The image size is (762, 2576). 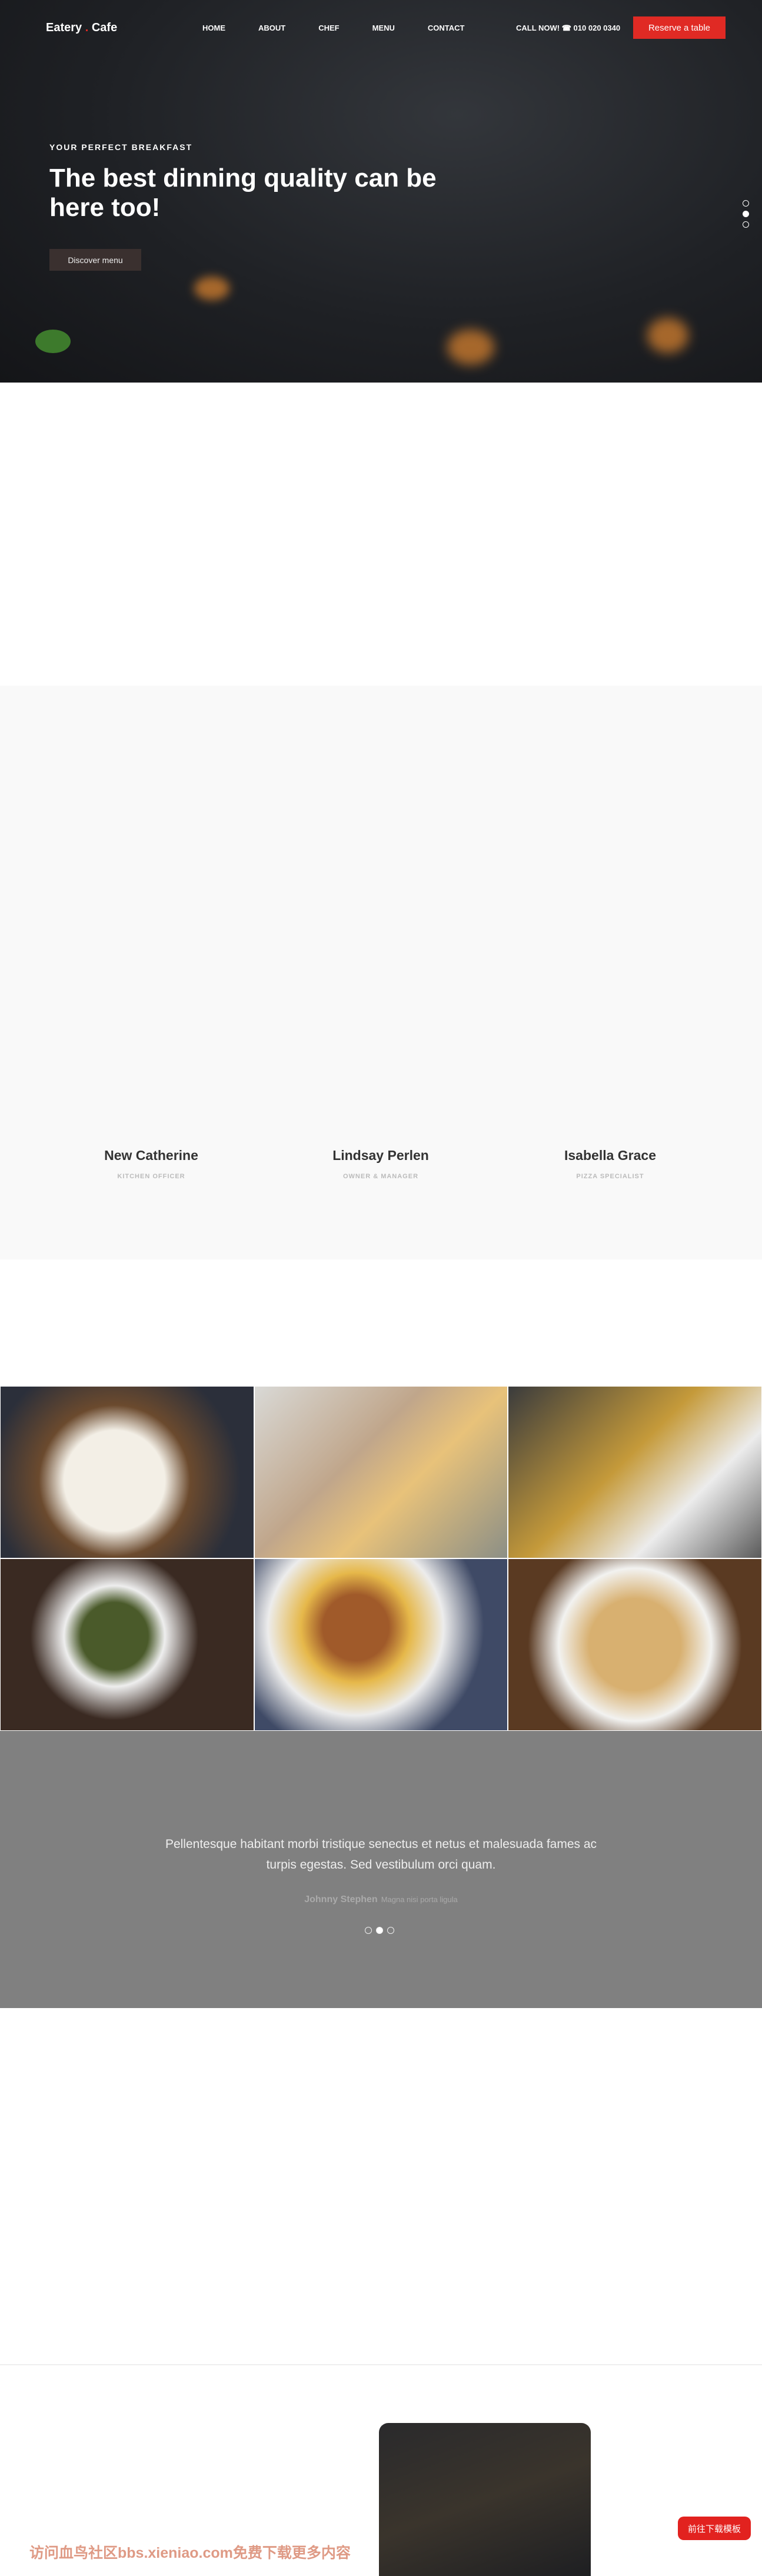 I want to click on nav-chef: CHEF, so click(x=328, y=28).